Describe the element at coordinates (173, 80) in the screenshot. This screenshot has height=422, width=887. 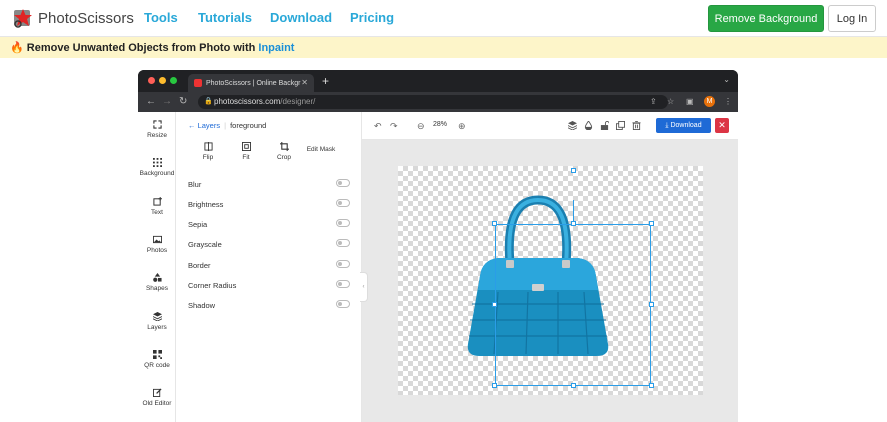
I see `maximize-window-dot` at that location.